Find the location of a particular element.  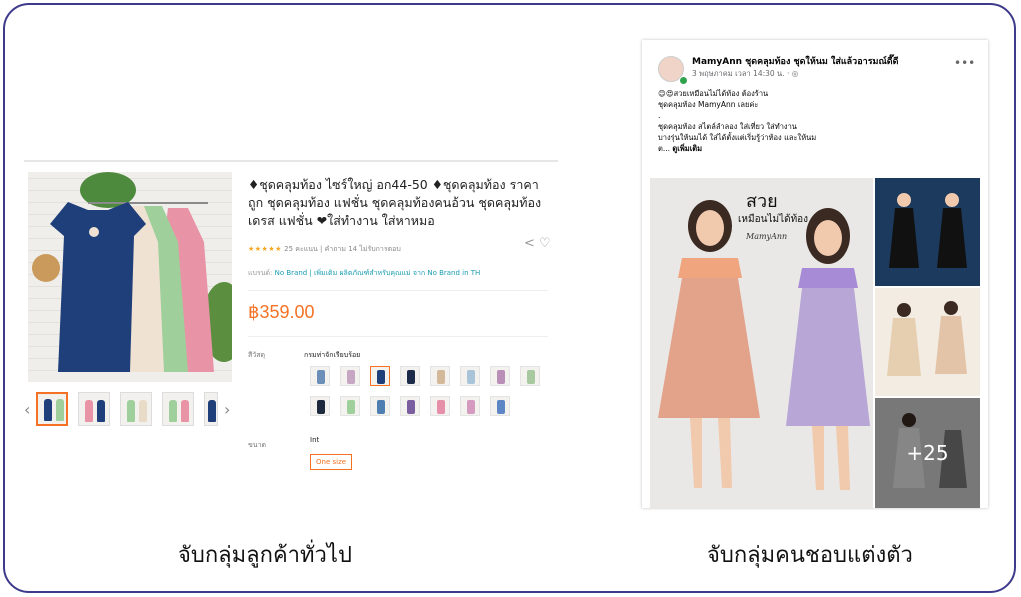

color-label: สีวัสดุ is located at coordinates (257, 355).